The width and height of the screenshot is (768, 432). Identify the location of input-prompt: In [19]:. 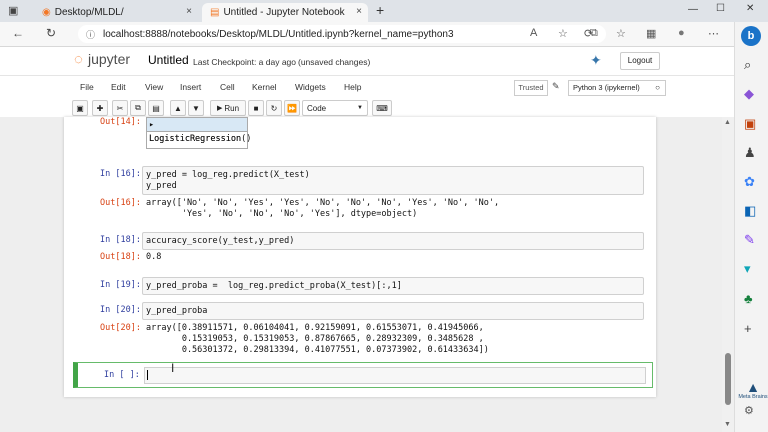
(120, 285).